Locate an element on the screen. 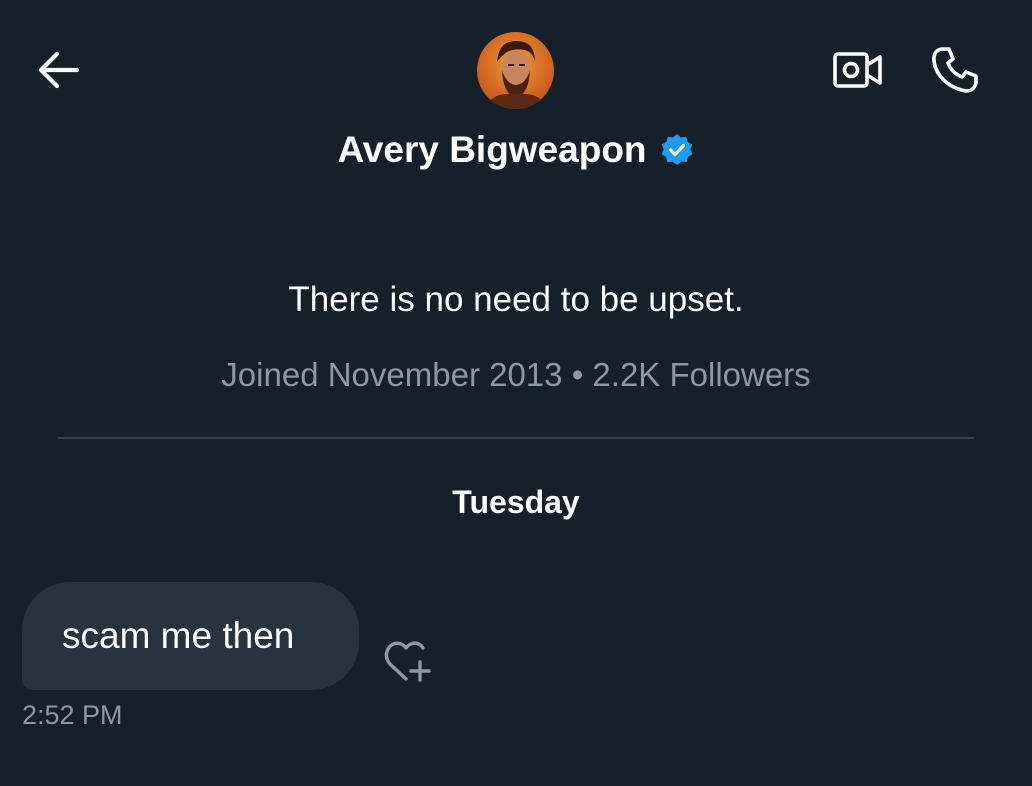 This screenshot has width=1032, height=786. back-button is located at coordinates (58, 70).